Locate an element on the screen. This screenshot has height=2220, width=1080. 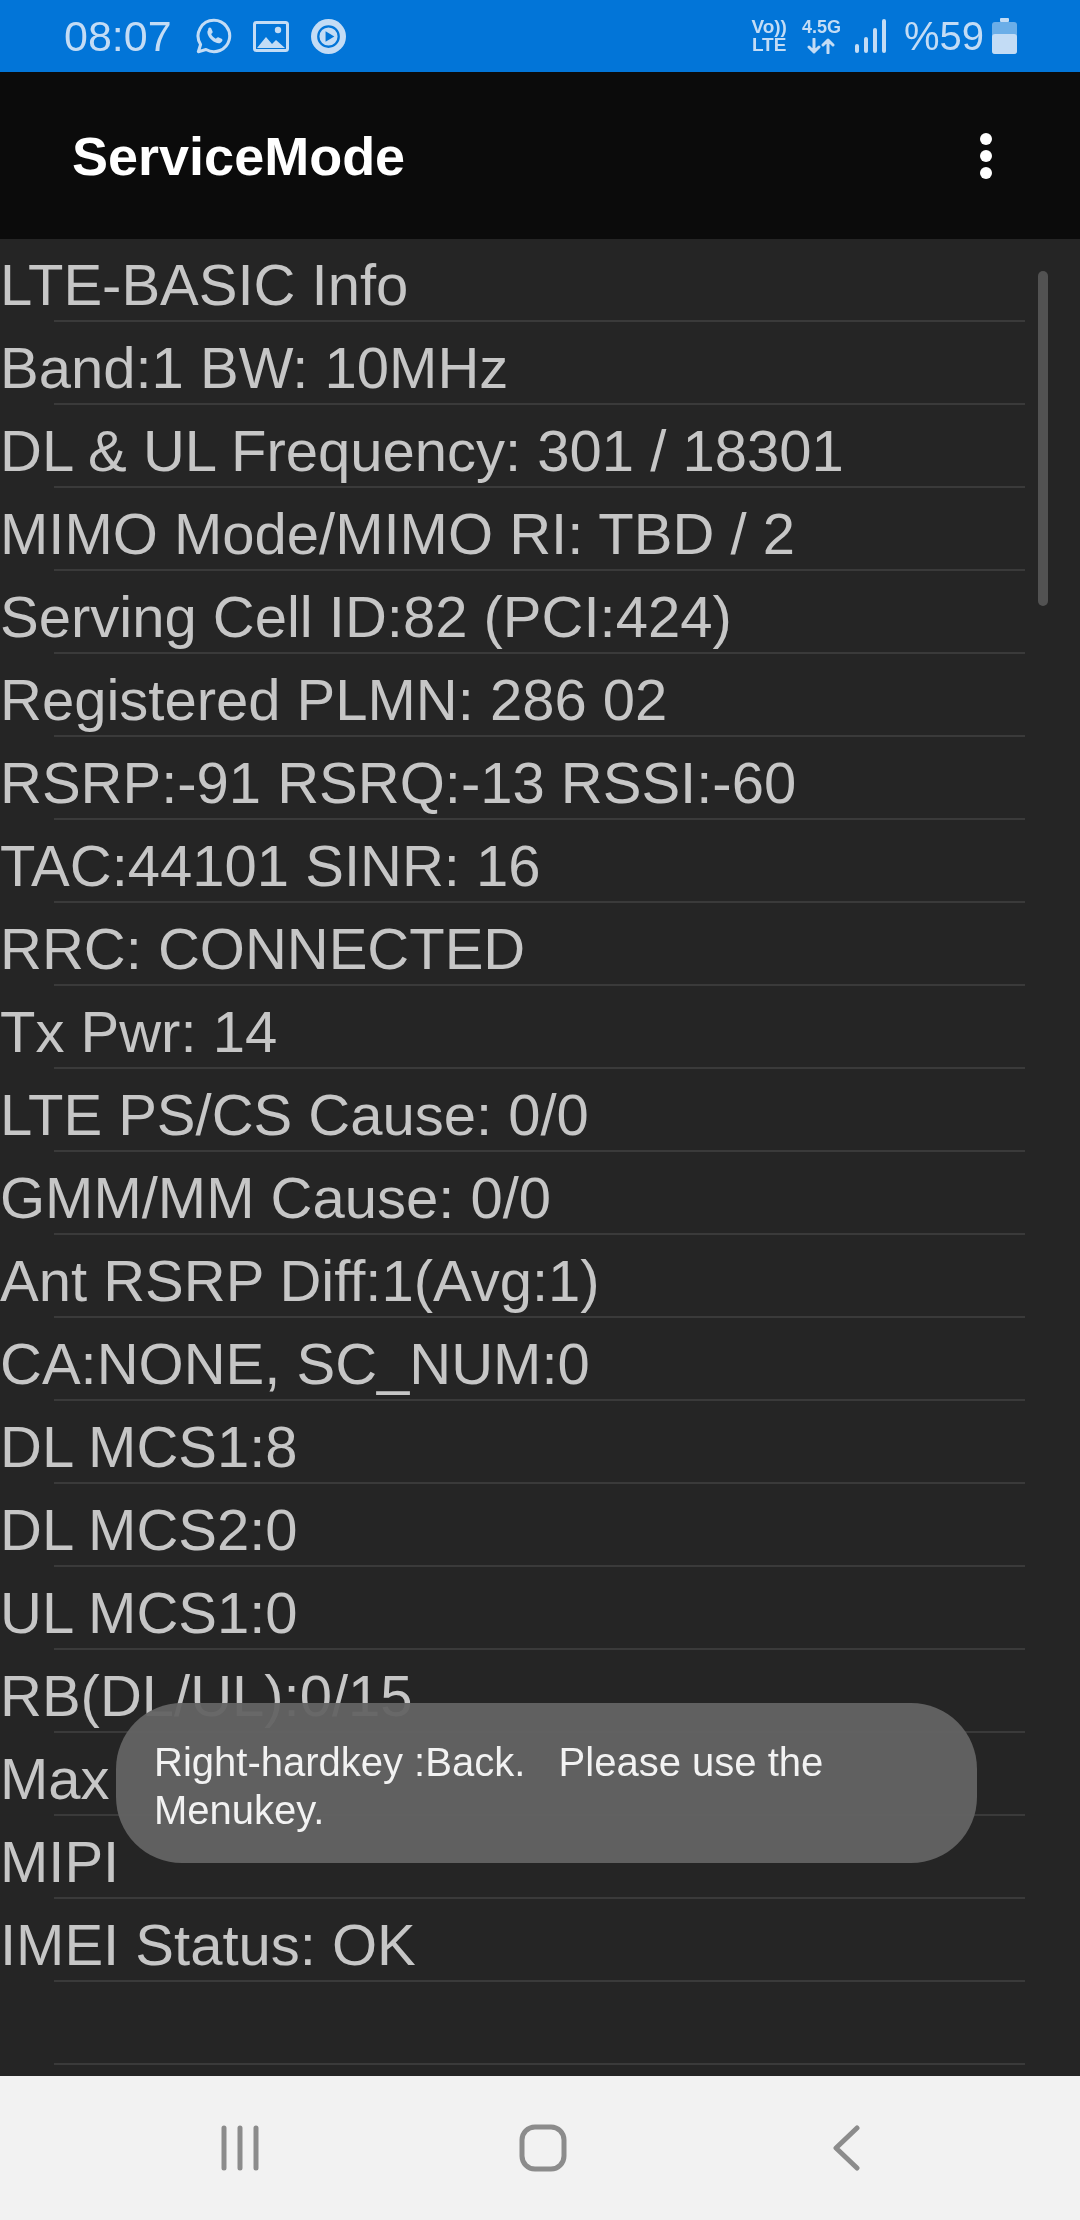
info-text: DL & UL Frequency: 301 / 18301 is located at coordinates (422, 451).